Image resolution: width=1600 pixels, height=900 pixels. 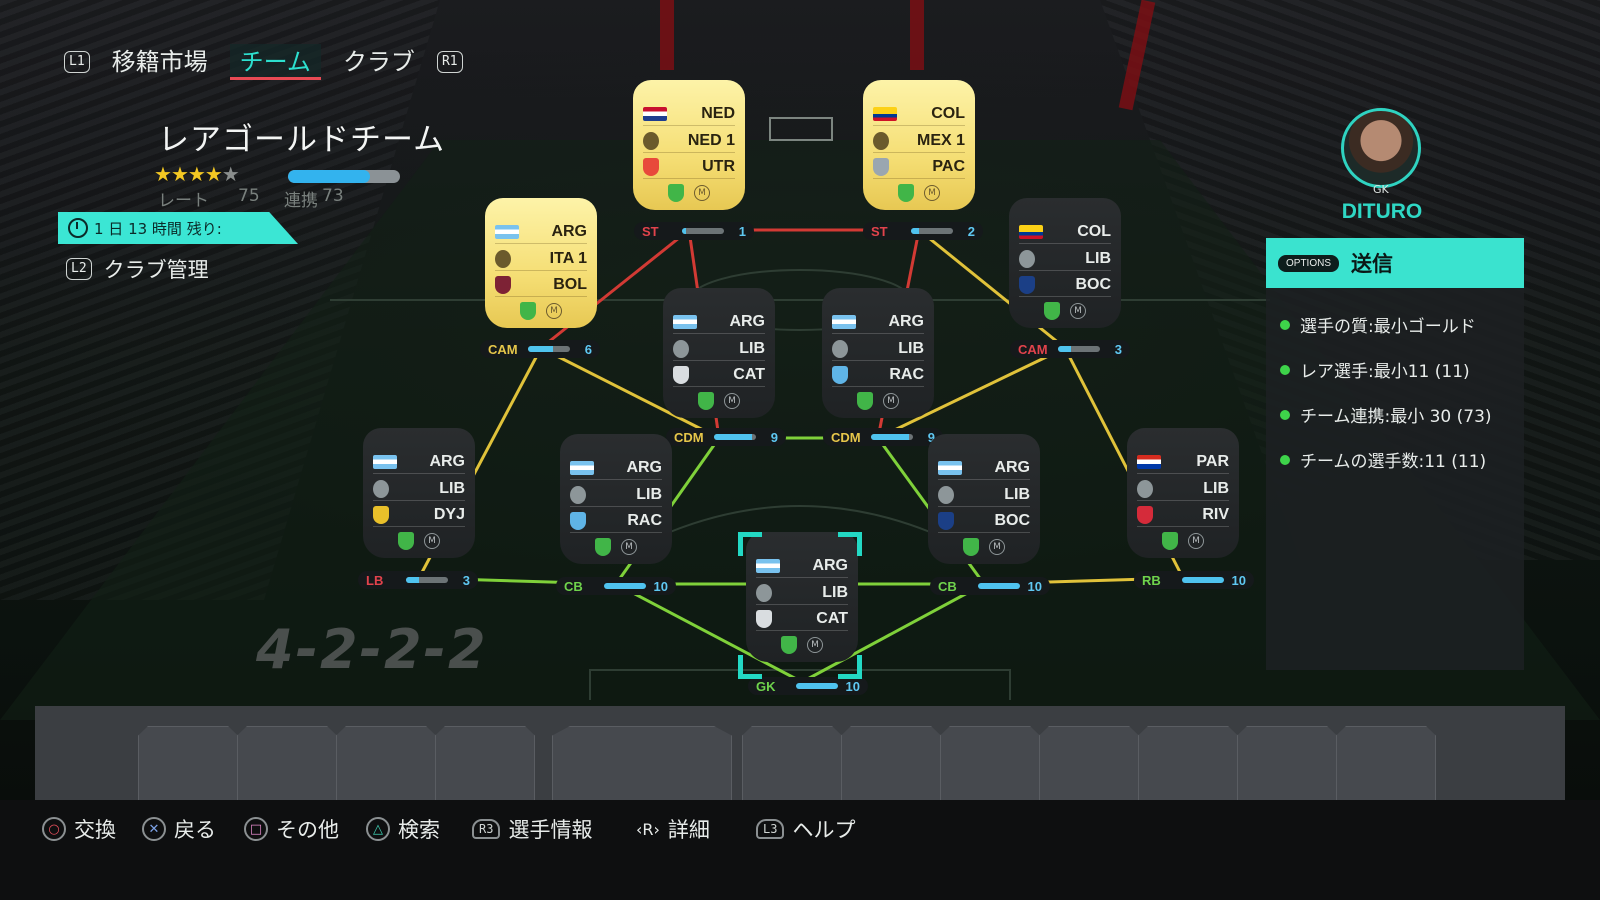 What do you see at coordinates (984, 499) in the screenshot?
I see `player-card-cbR: ARG LIB BOC M` at bounding box center [984, 499].